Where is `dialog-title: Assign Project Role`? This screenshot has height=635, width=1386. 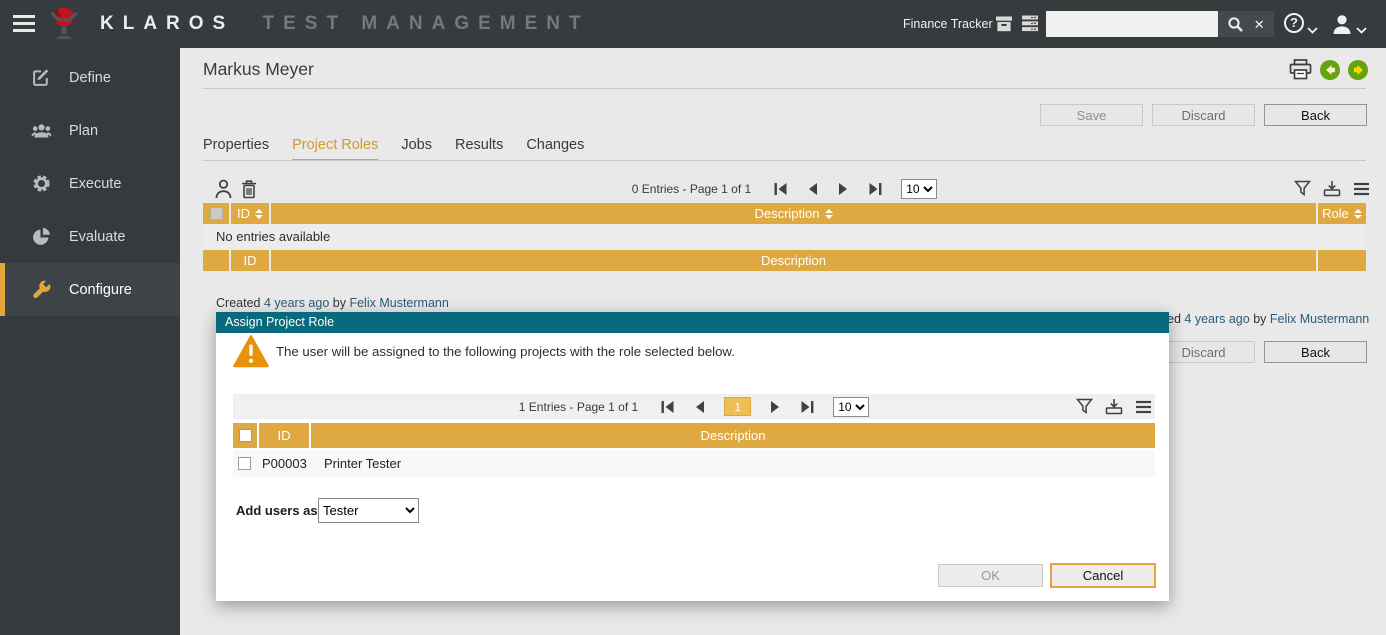
dialog-title: Assign Project Role is located at coordinates (692, 322).